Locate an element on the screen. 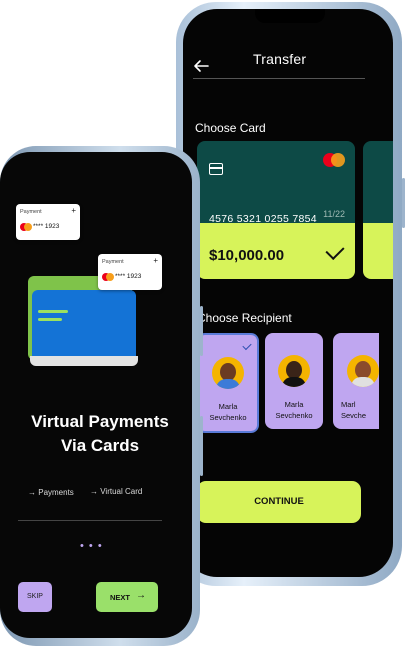 The width and height of the screenshot is (407, 649). skip-button: SKIP is located at coordinates (35, 597).